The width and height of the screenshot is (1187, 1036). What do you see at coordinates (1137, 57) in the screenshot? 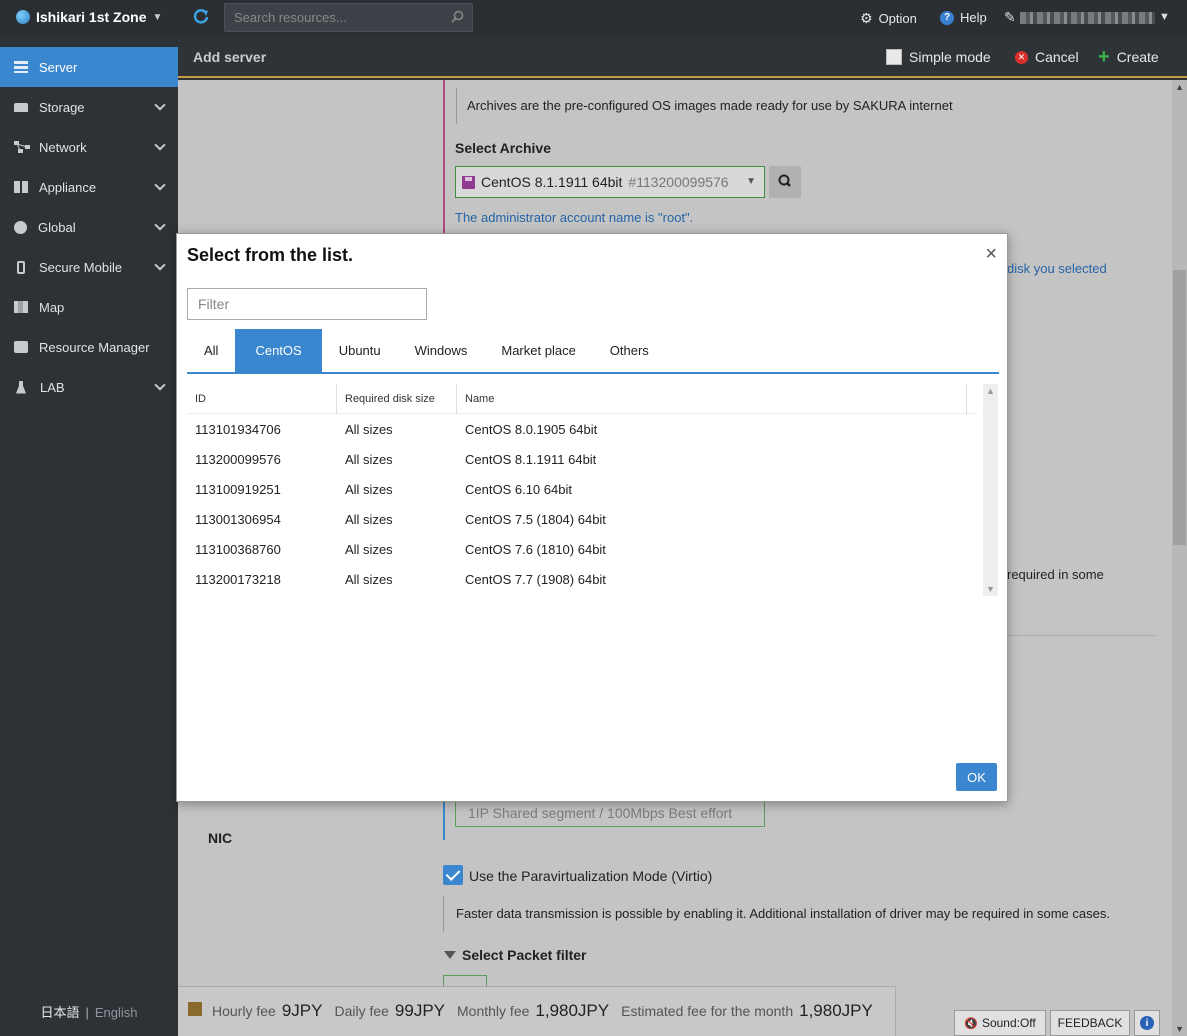
I see `create-label: Create` at bounding box center [1137, 57].